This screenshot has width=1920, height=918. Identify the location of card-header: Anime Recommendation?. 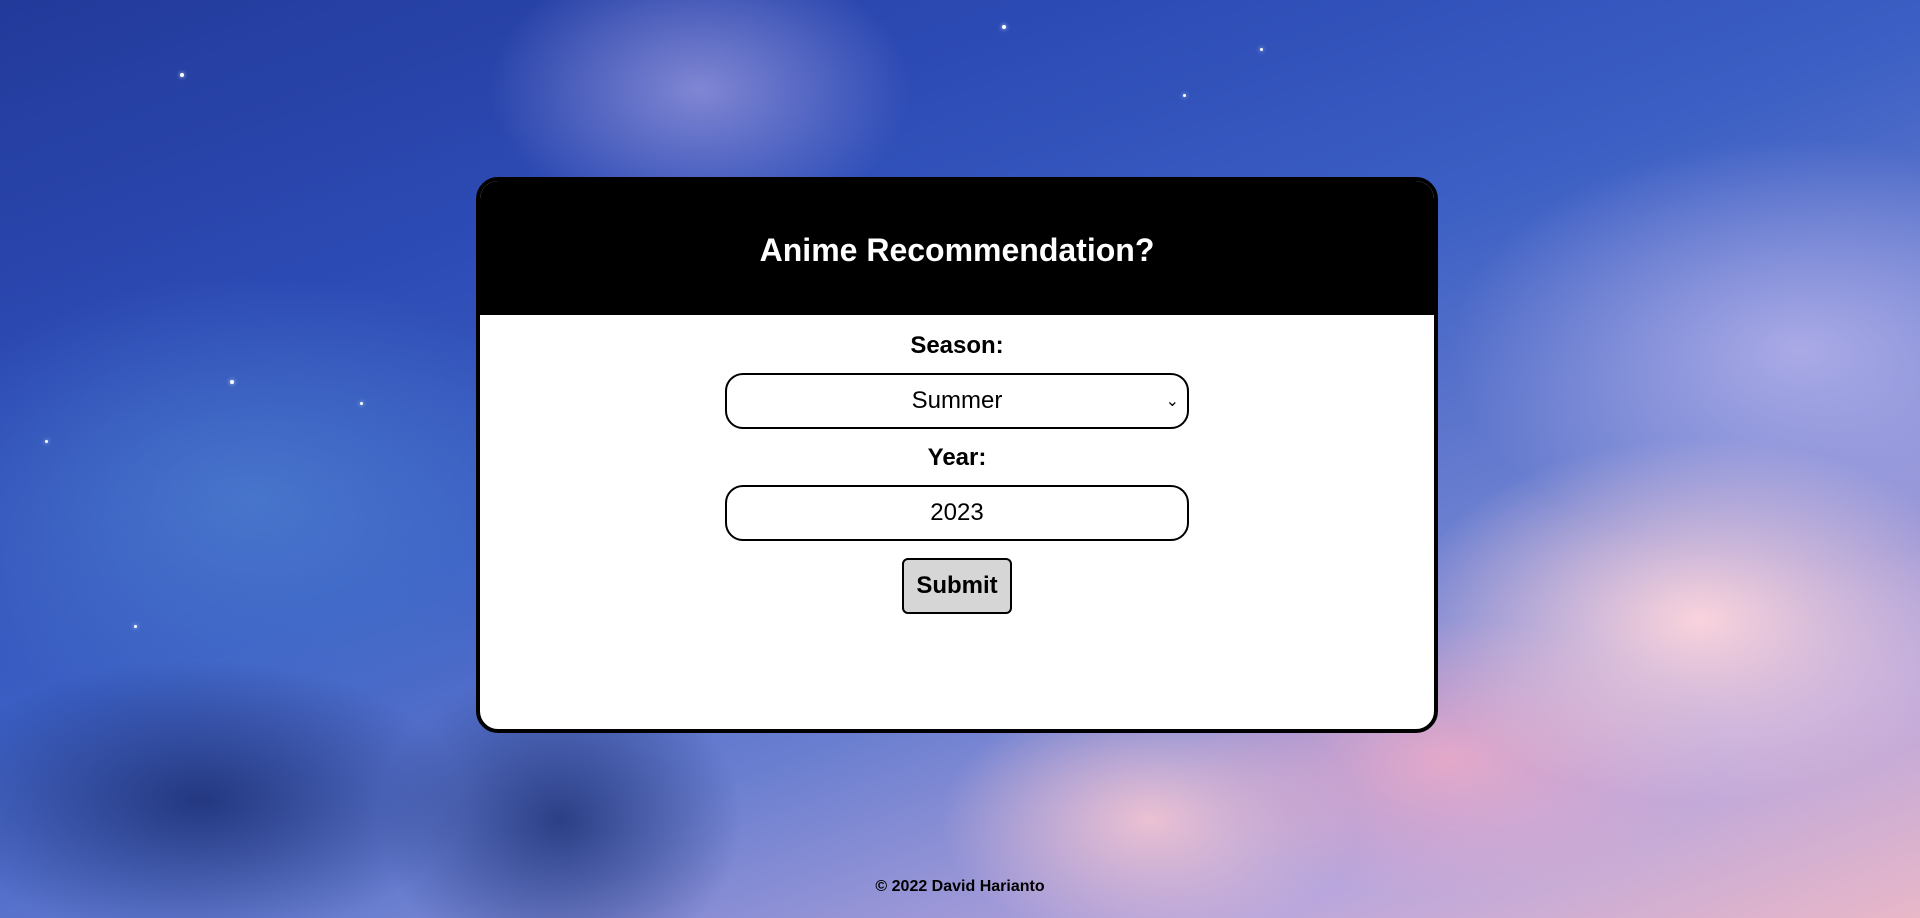
(957, 248).